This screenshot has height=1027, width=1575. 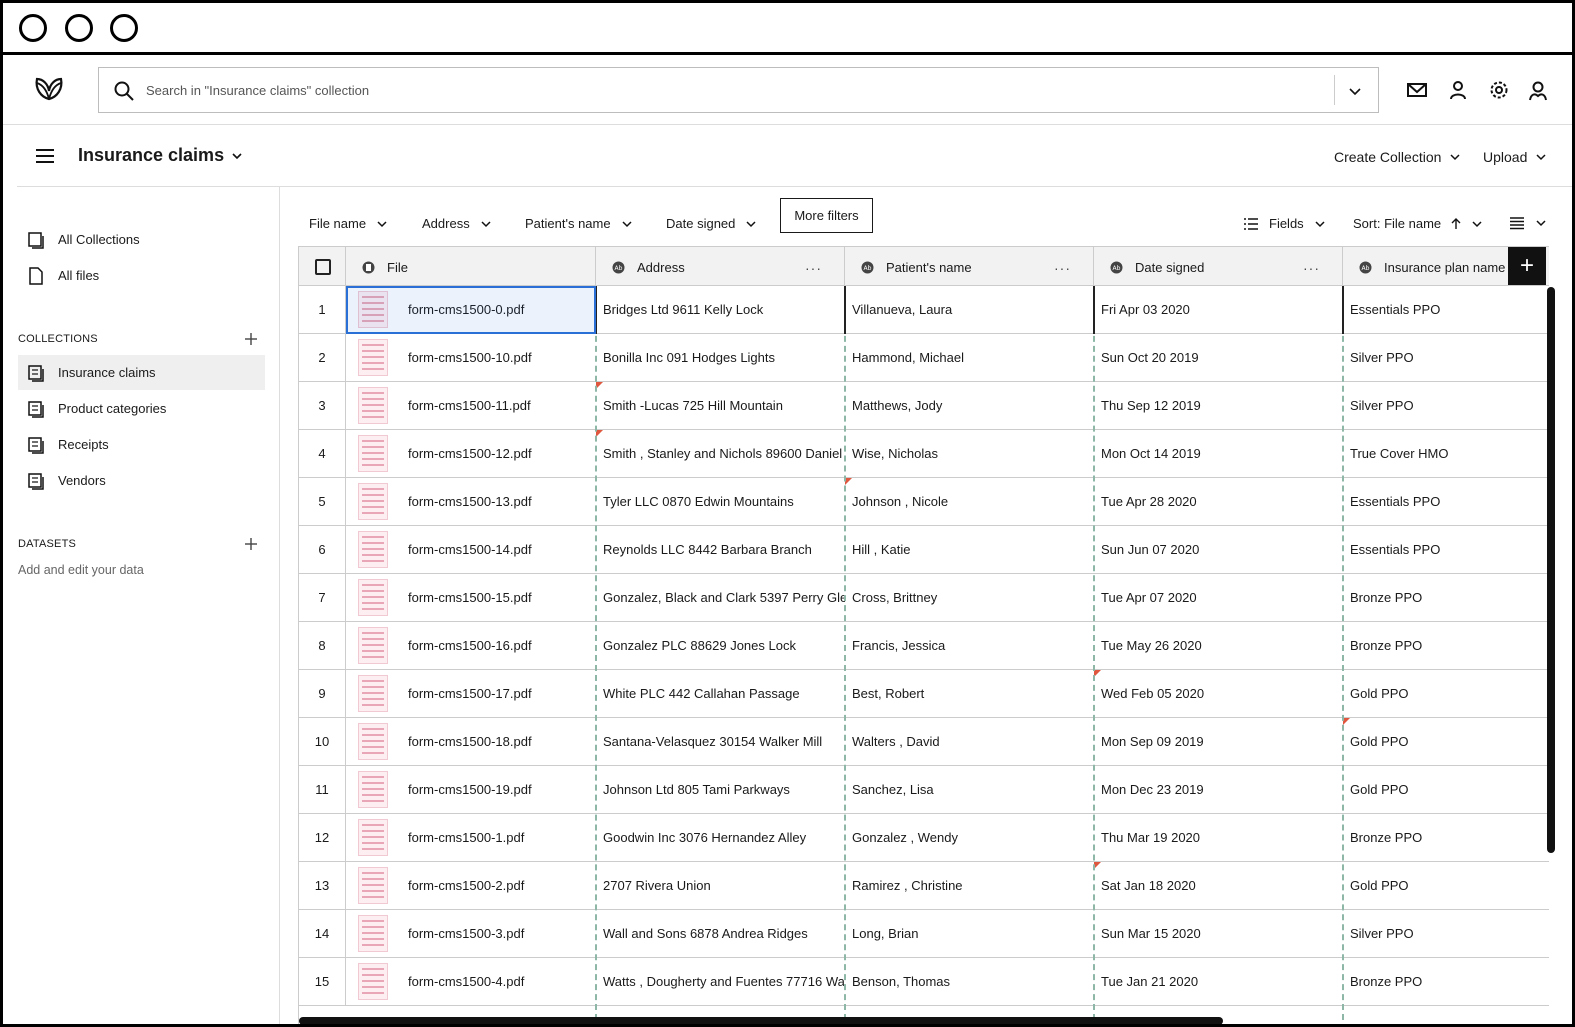 I want to click on window-close-button, so click(x=33, y=28).